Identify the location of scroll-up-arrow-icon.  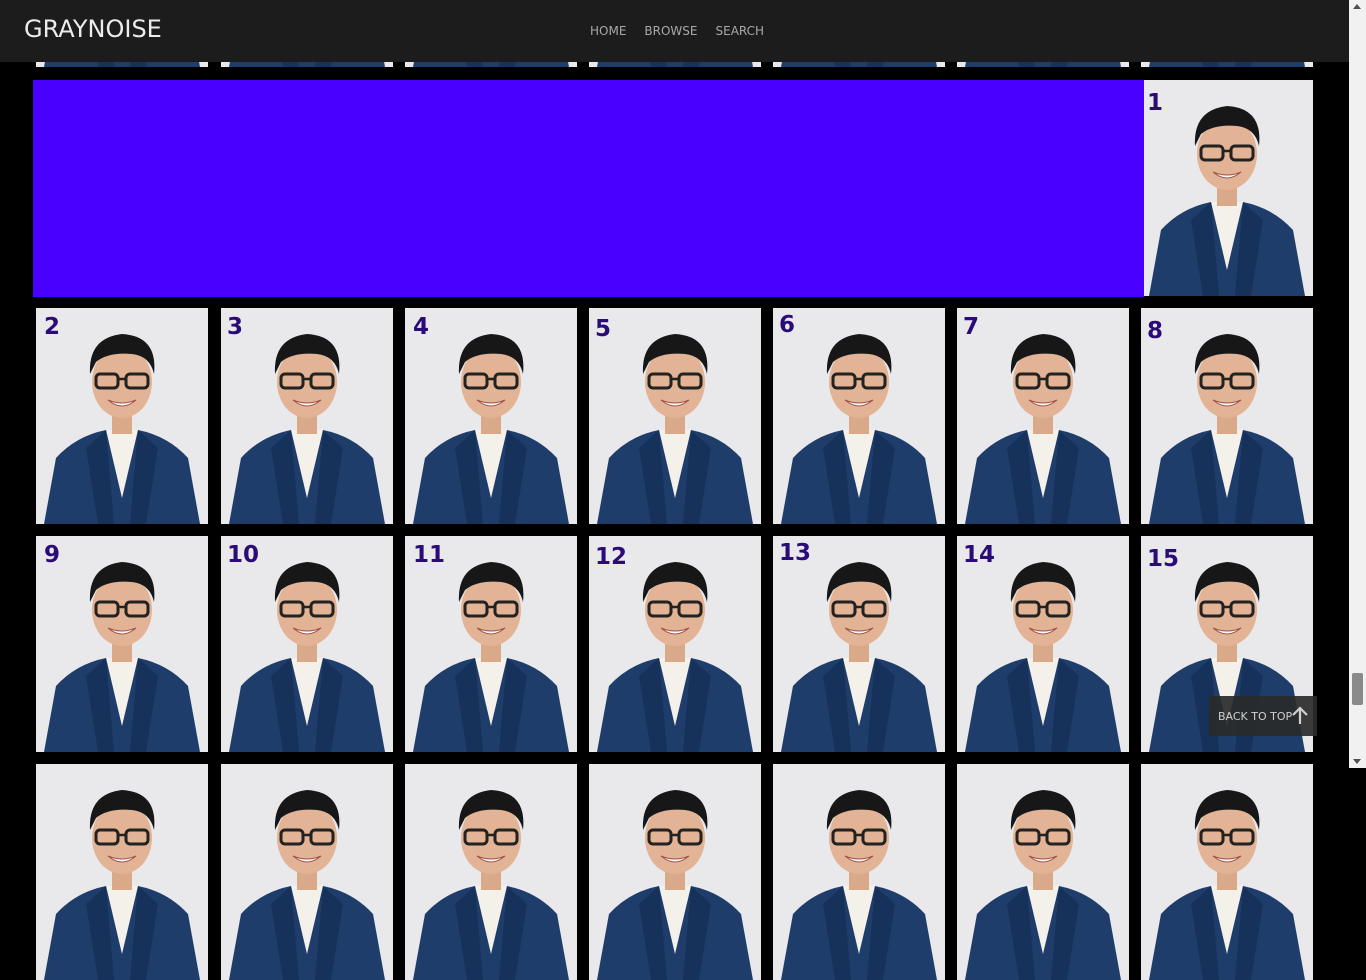
(1357, 6).